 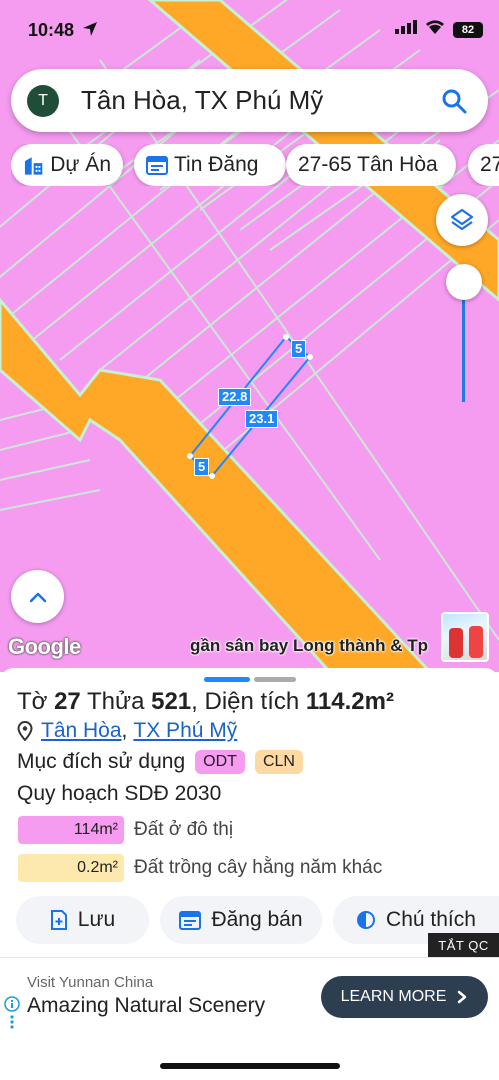 What do you see at coordinates (25, 731) in the screenshot?
I see `map-pin-icon` at bounding box center [25, 731].